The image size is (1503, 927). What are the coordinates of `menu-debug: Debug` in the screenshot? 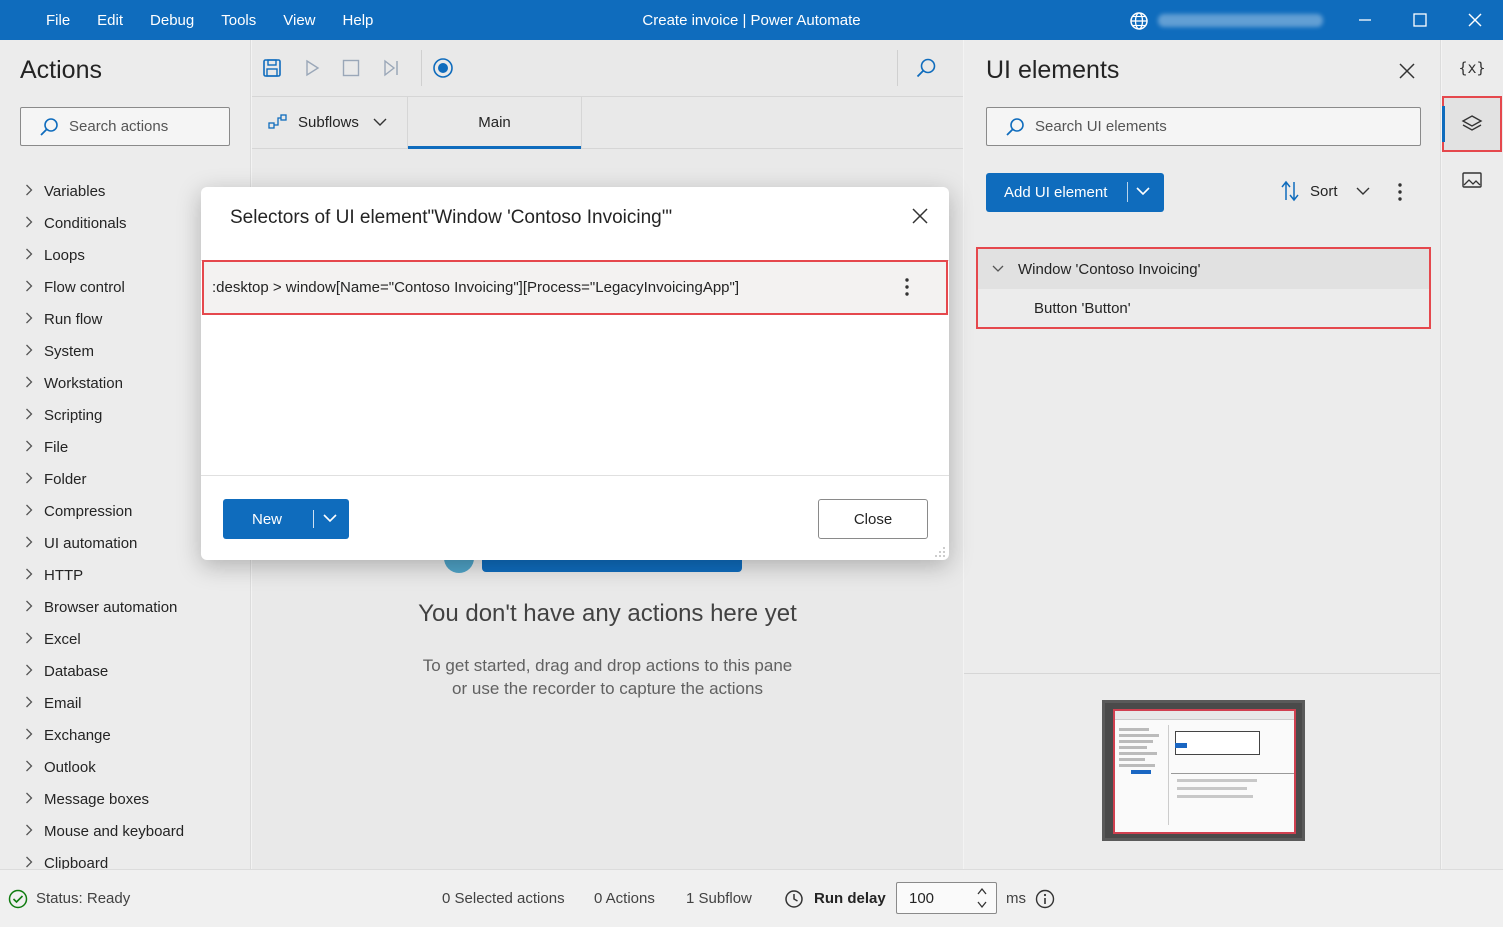 It's located at (172, 20).